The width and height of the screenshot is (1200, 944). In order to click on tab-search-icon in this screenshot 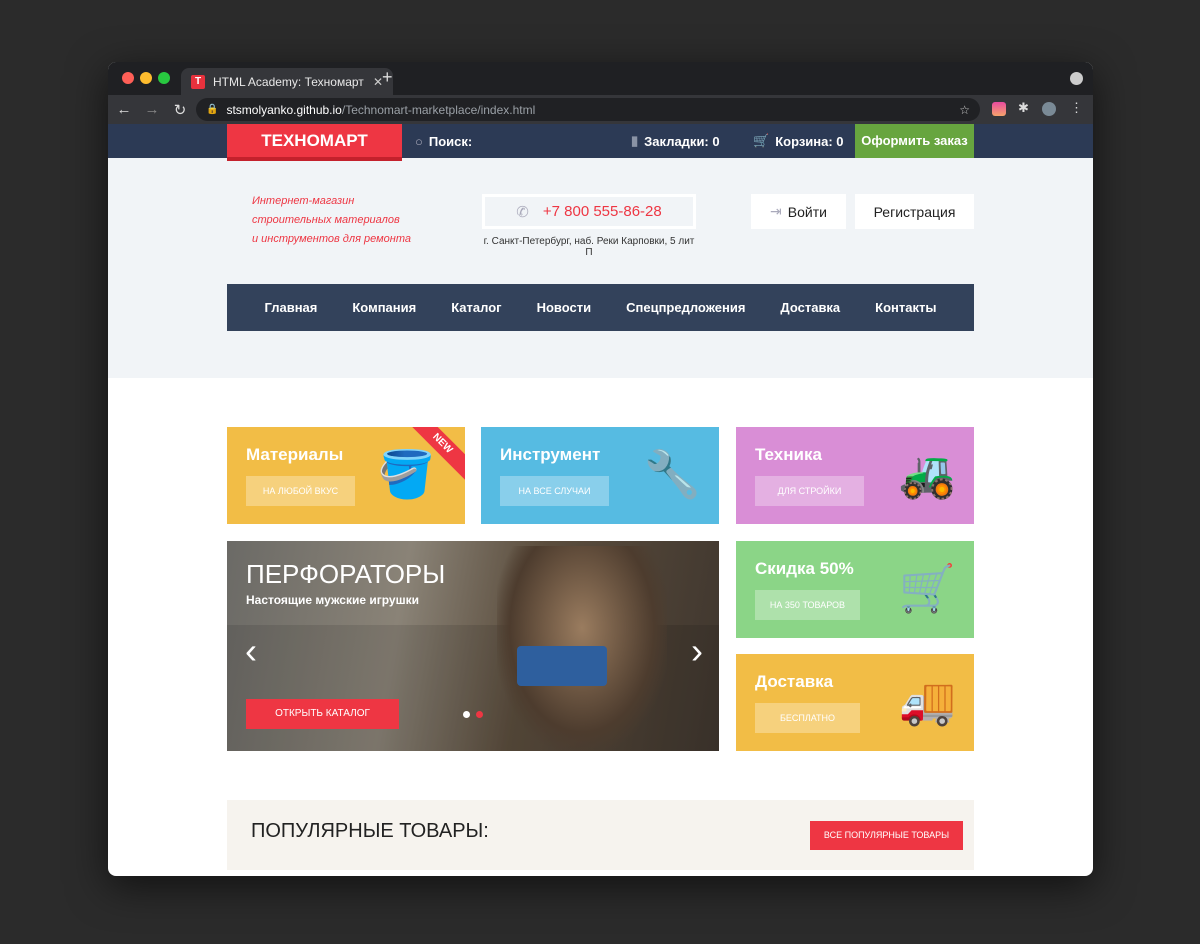, I will do `click(1076, 78)`.